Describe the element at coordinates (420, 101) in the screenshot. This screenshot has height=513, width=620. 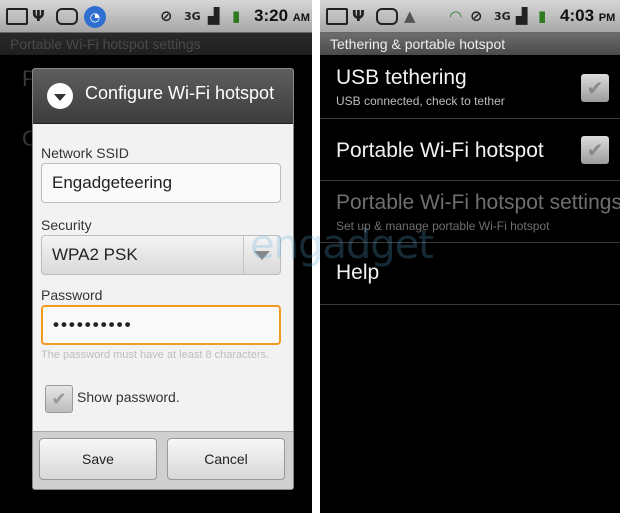
I see `item-subtitle: USB connected, check to tether` at that location.